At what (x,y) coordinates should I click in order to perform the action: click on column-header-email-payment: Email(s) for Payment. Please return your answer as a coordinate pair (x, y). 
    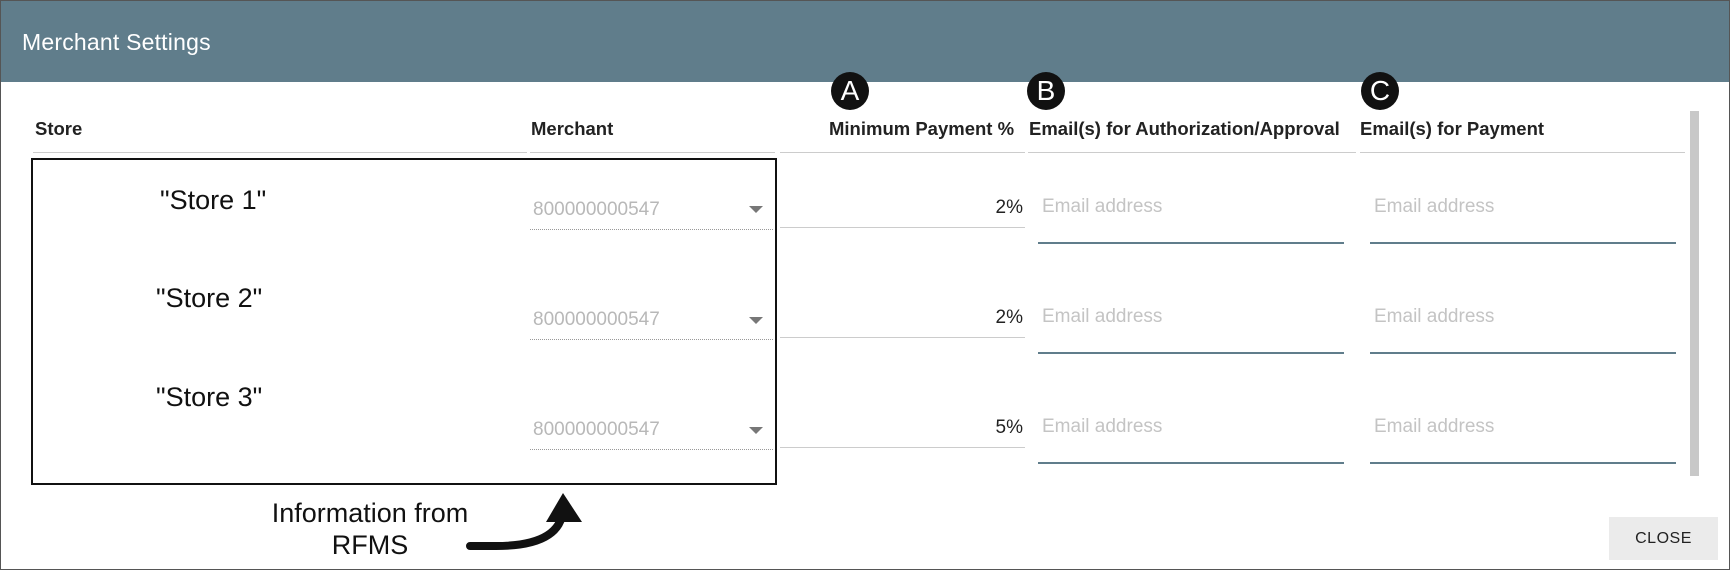
    Looking at the image, I should click on (1452, 128).